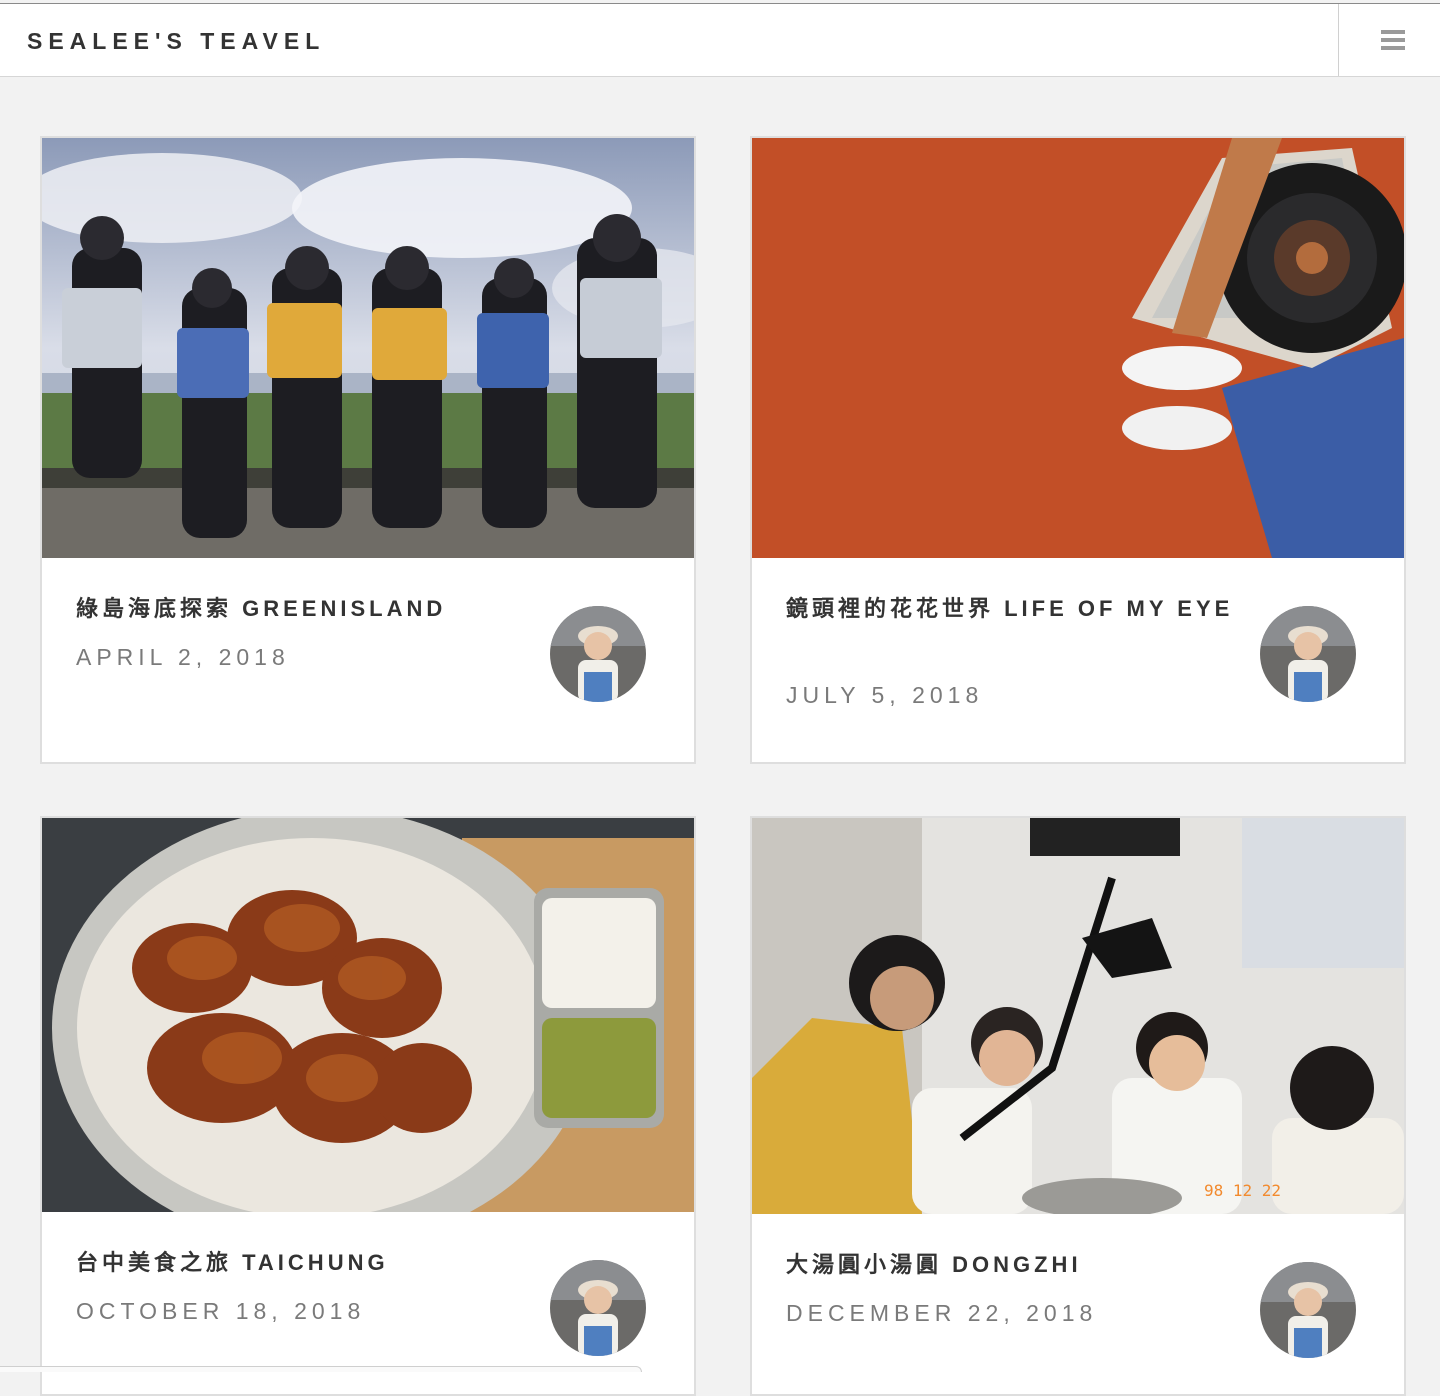 Image resolution: width=1440 pixels, height=1396 pixels. What do you see at coordinates (311, 1263) in the screenshot?
I see `post-title: 台中美食之旅 TAICHUNG` at bounding box center [311, 1263].